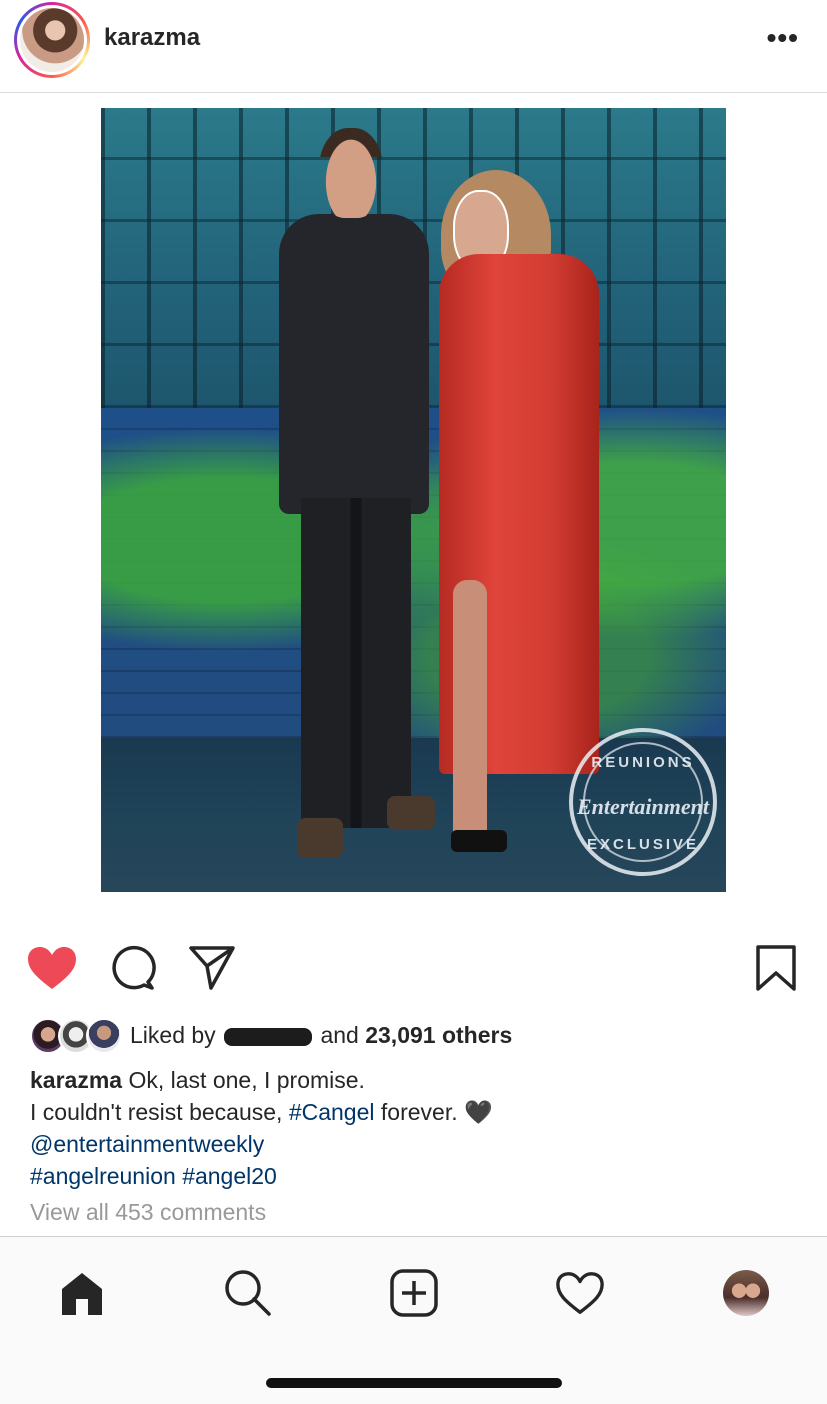 This screenshot has width=827, height=1404. I want to click on caption-username: karazma, so click(76, 1080).